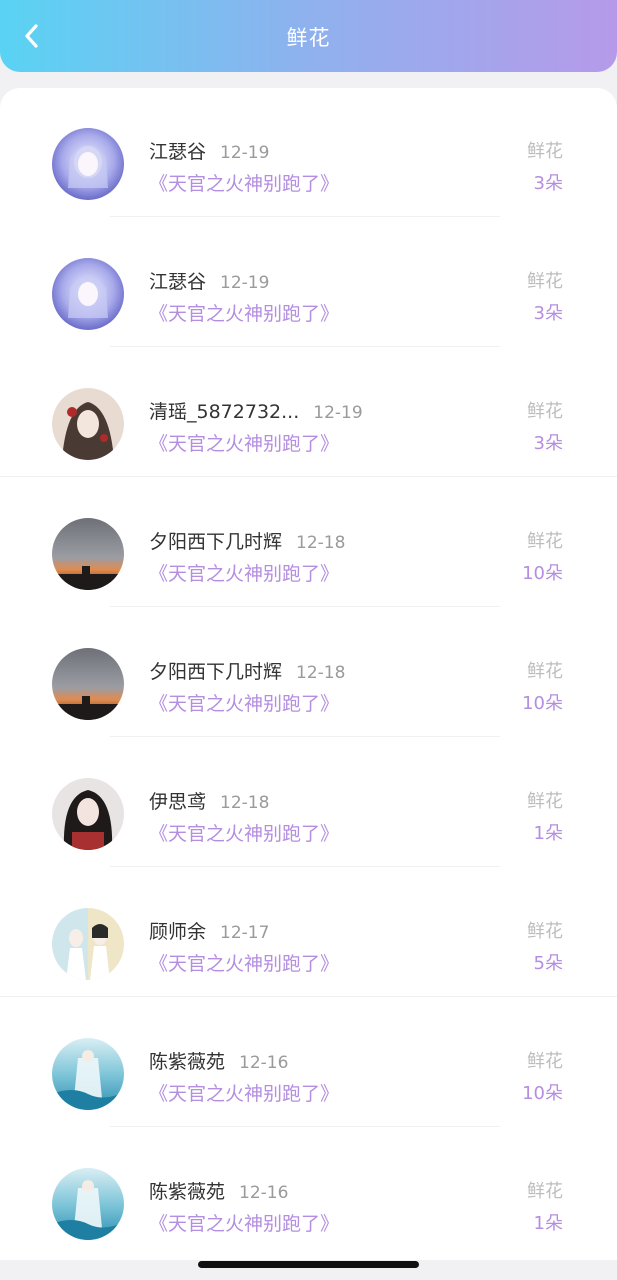 The width and height of the screenshot is (617, 1280). I want to click on list-item: 伊思鸢 12-18 《天官之火神别跑了》 鲜花 1朵, so click(308, 803).